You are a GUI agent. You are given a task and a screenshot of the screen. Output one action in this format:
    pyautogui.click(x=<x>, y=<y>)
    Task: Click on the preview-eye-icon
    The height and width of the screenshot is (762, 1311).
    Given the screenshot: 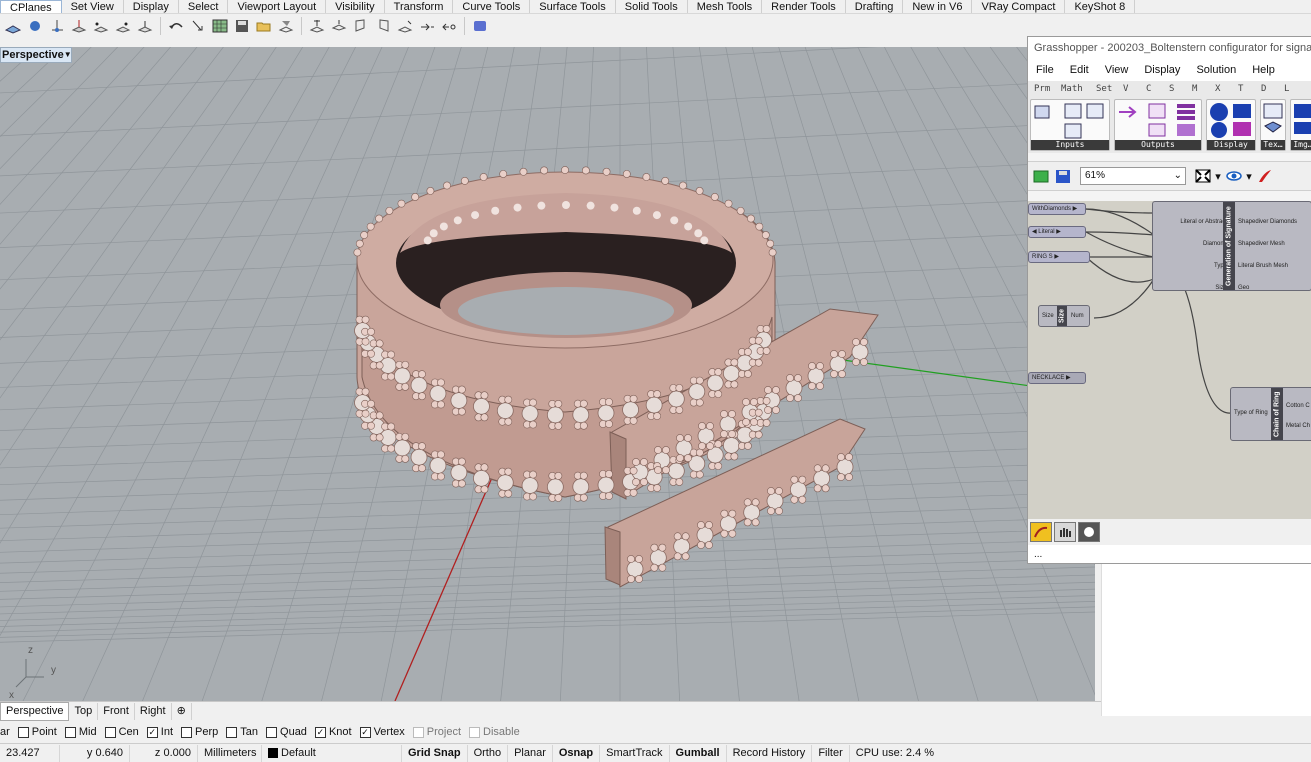 What is the action you would take?
    pyautogui.click(x=1233, y=176)
    